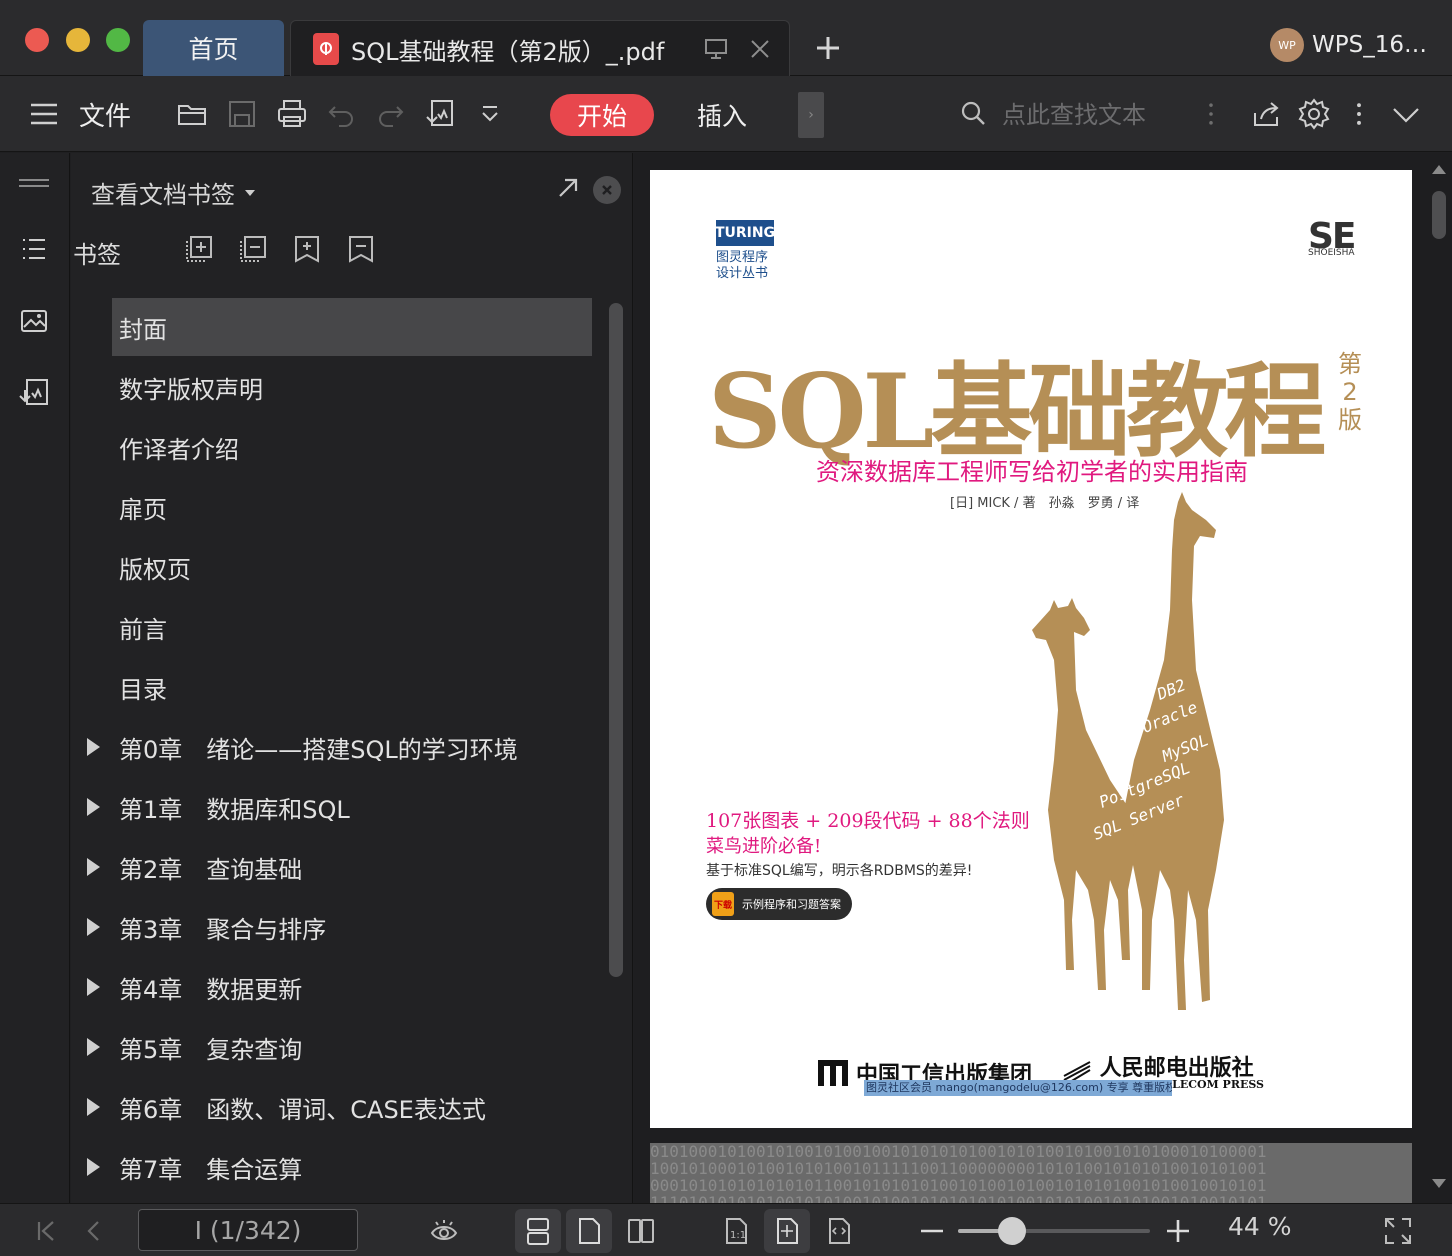 The width and height of the screenshot is (1452, 1256). I want to click on bookmark-item: 第7章 集合运算, so click(341, 1167).